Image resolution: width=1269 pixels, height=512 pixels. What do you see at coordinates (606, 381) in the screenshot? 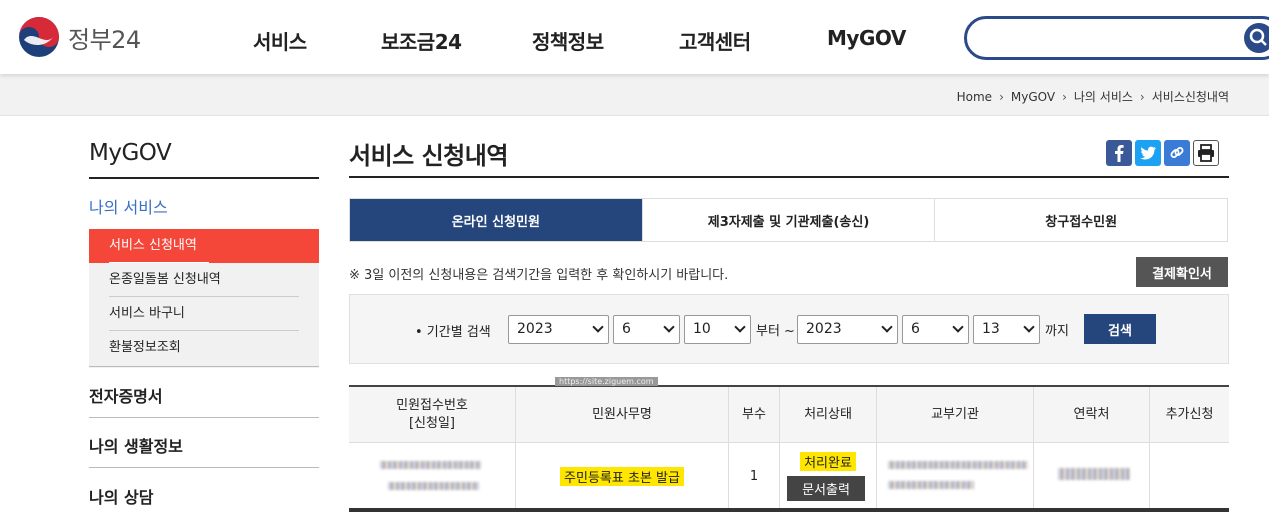
I see `watermark: https://site.ziguem.com` at bounding box center [606, 381].